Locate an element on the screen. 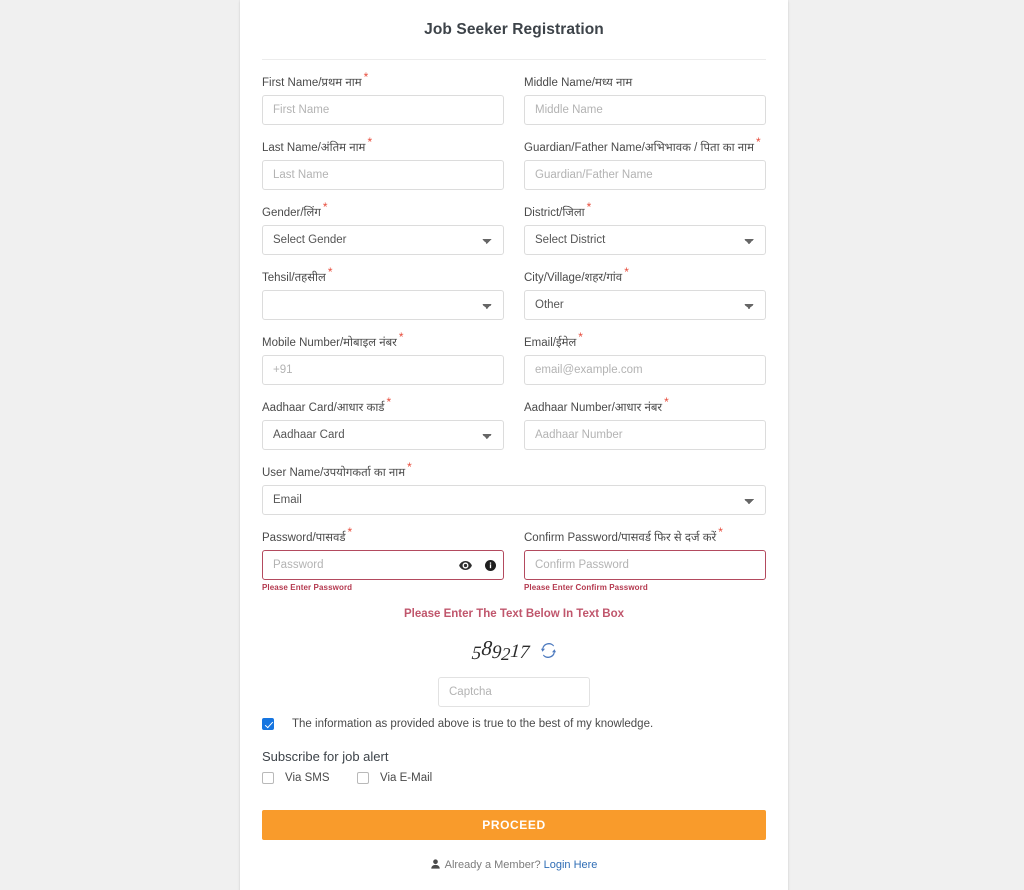 The image size is (1024, 890). password-input-wrapper is located at coordinates (383, 565).